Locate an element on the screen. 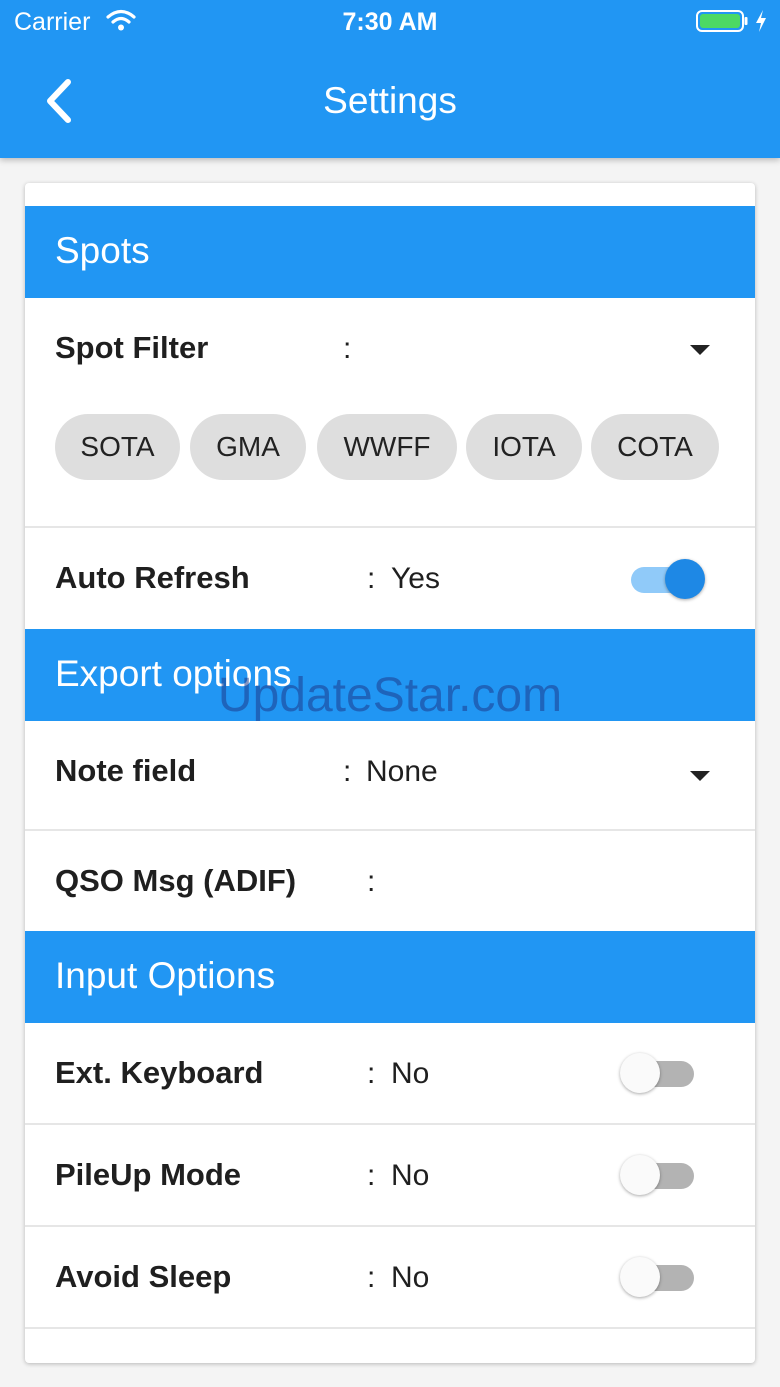  ext-keyboard-colon: : is located at coordinates (371, 1073).